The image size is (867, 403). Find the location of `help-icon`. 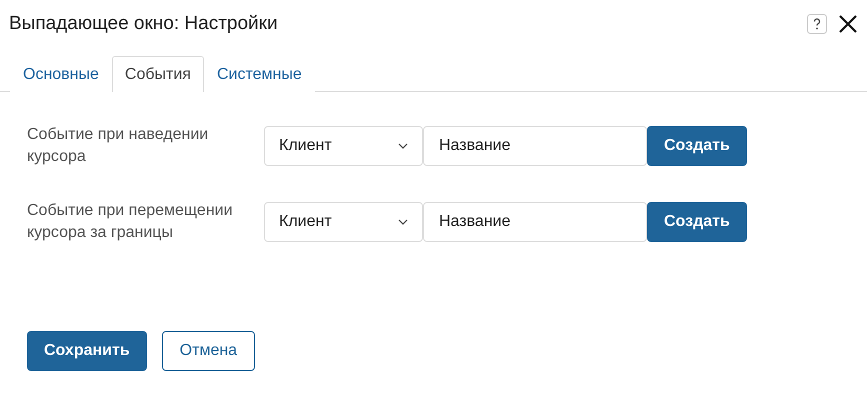

help-icon is located at coordinates (817, 24).